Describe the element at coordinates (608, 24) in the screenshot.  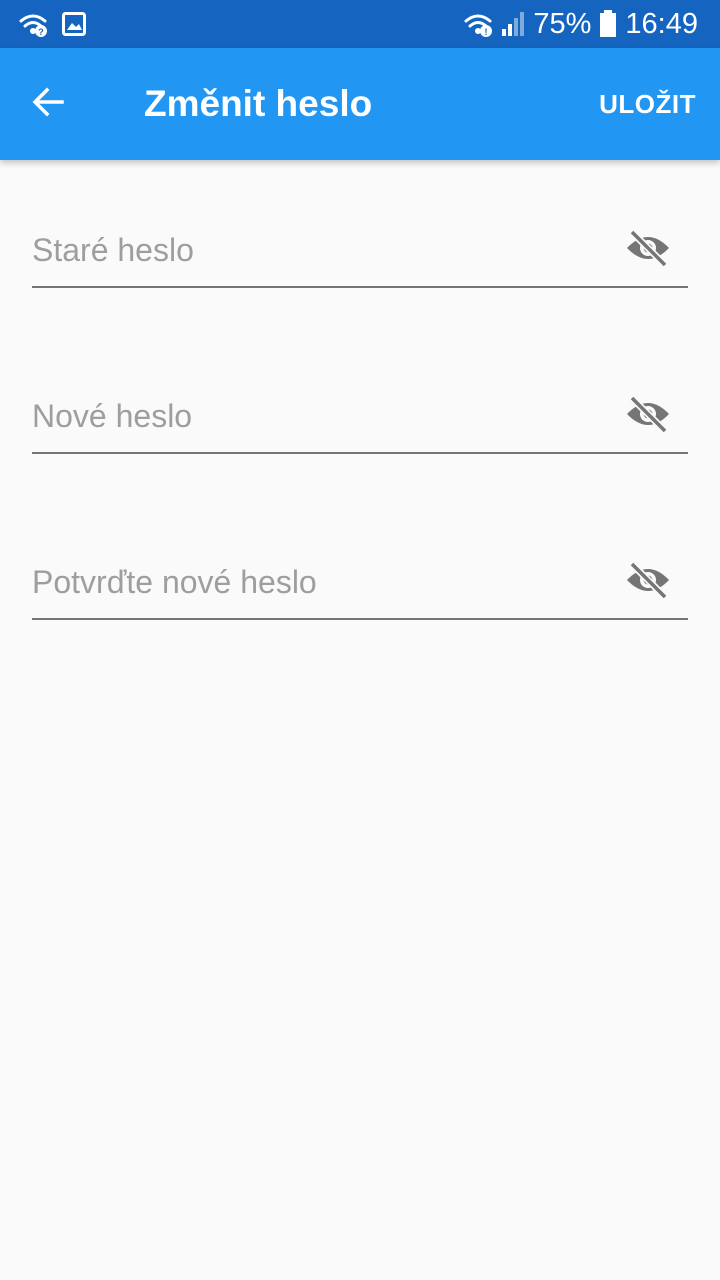
I see `battery-icon` at that location.